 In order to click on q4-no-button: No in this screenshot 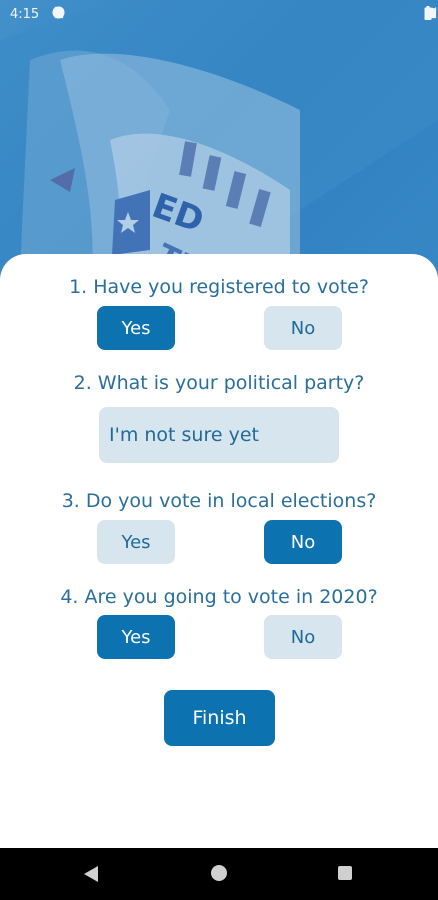, I will do `click(303, 637)`.